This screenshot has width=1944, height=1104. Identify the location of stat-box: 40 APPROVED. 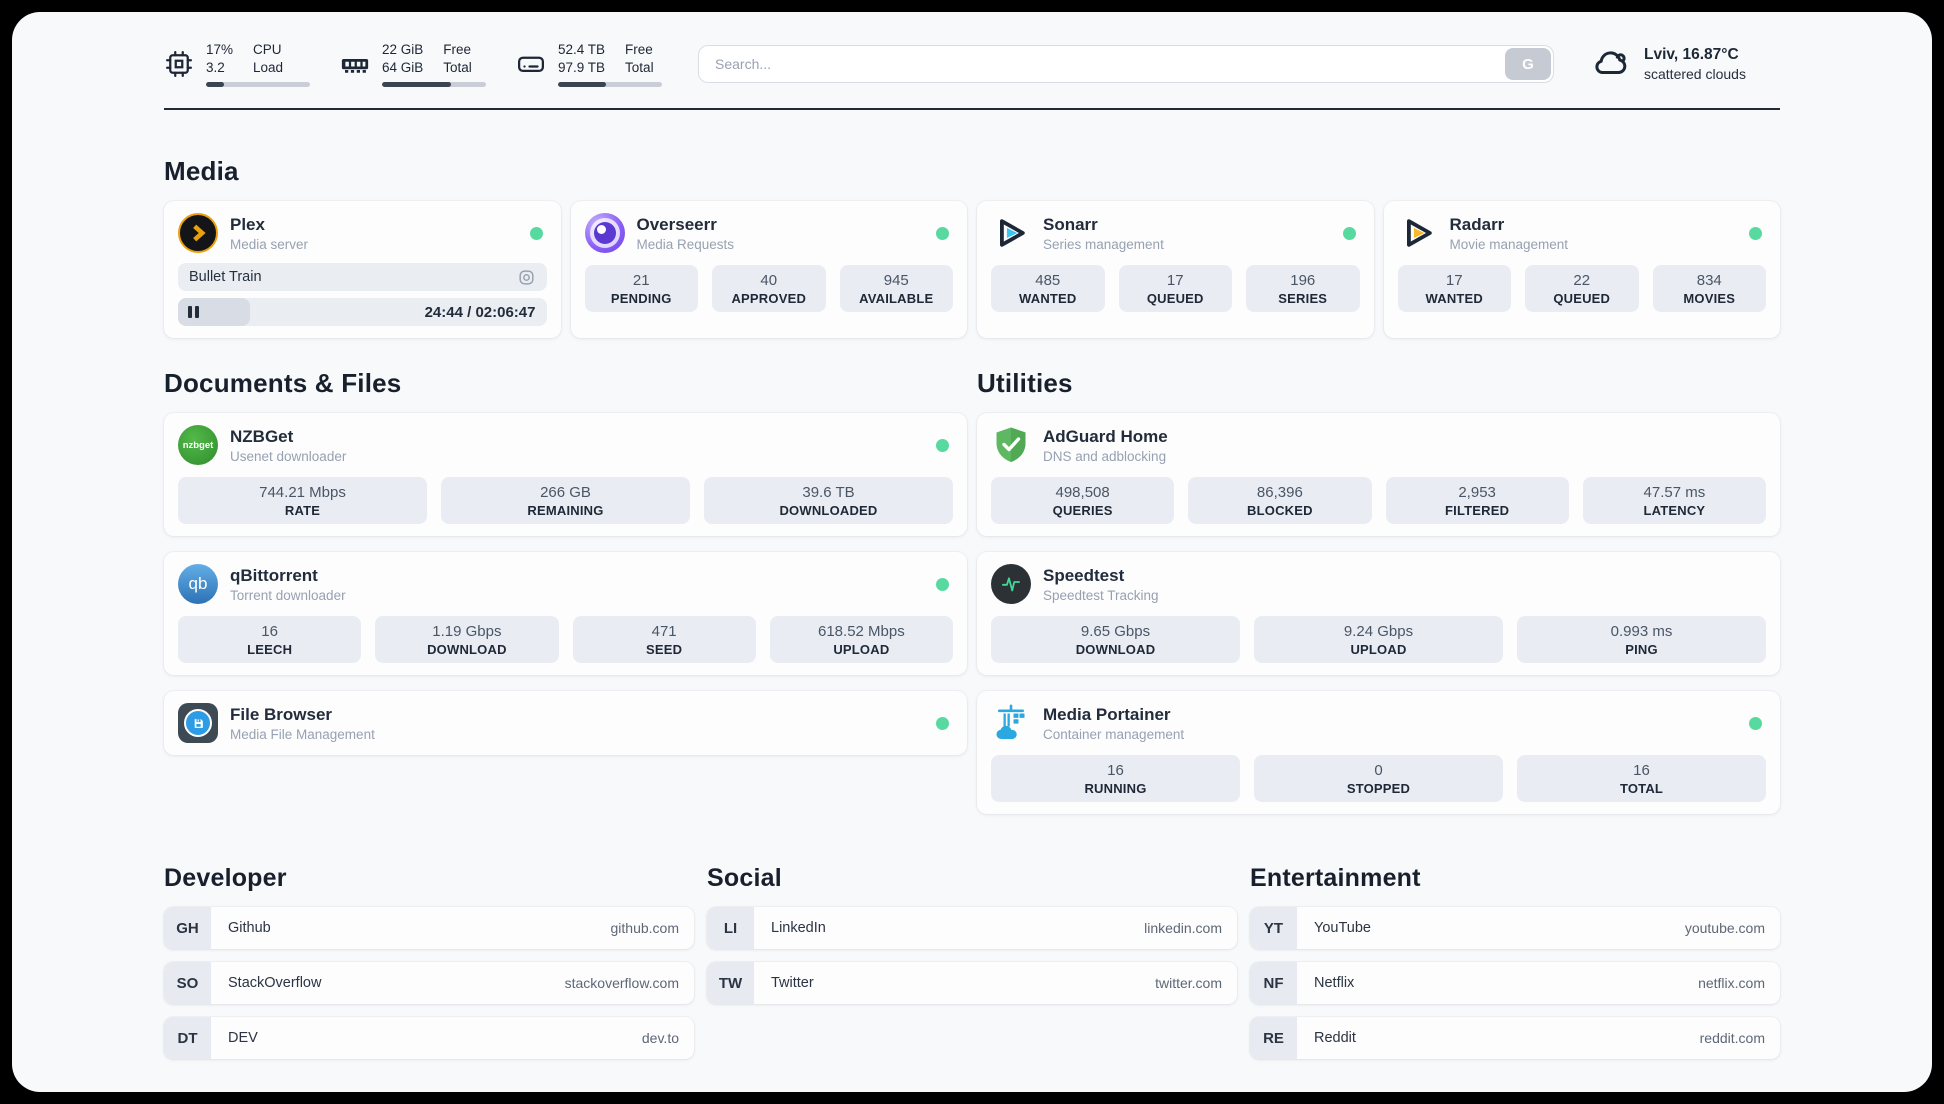
(769, 288).